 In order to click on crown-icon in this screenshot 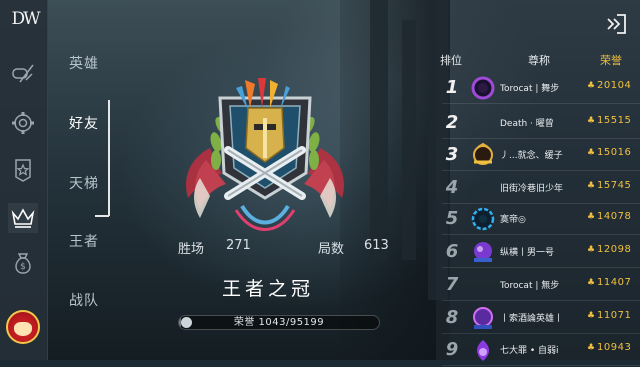, I will do `click(23, 218)`.